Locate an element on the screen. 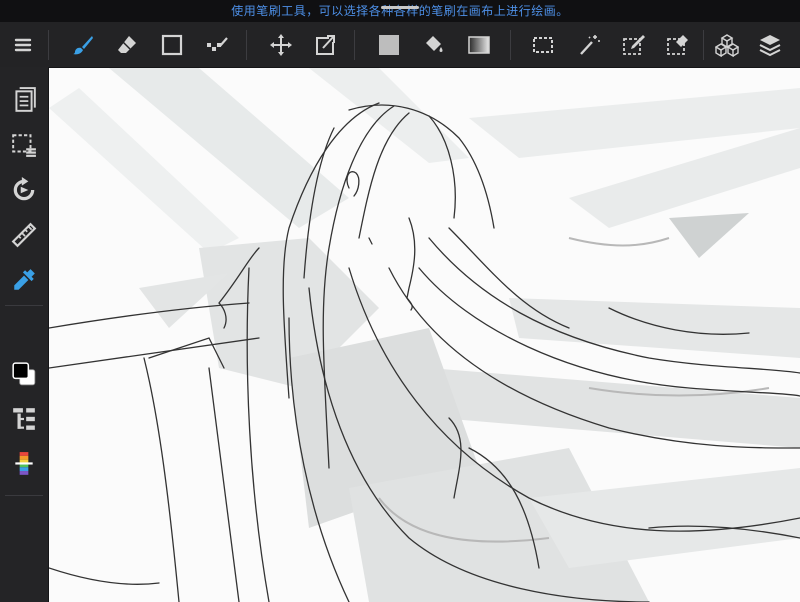 Image resolution: width=800 pixels, height=602 pixels. eraser-icon is located at coordinates (127, 44).